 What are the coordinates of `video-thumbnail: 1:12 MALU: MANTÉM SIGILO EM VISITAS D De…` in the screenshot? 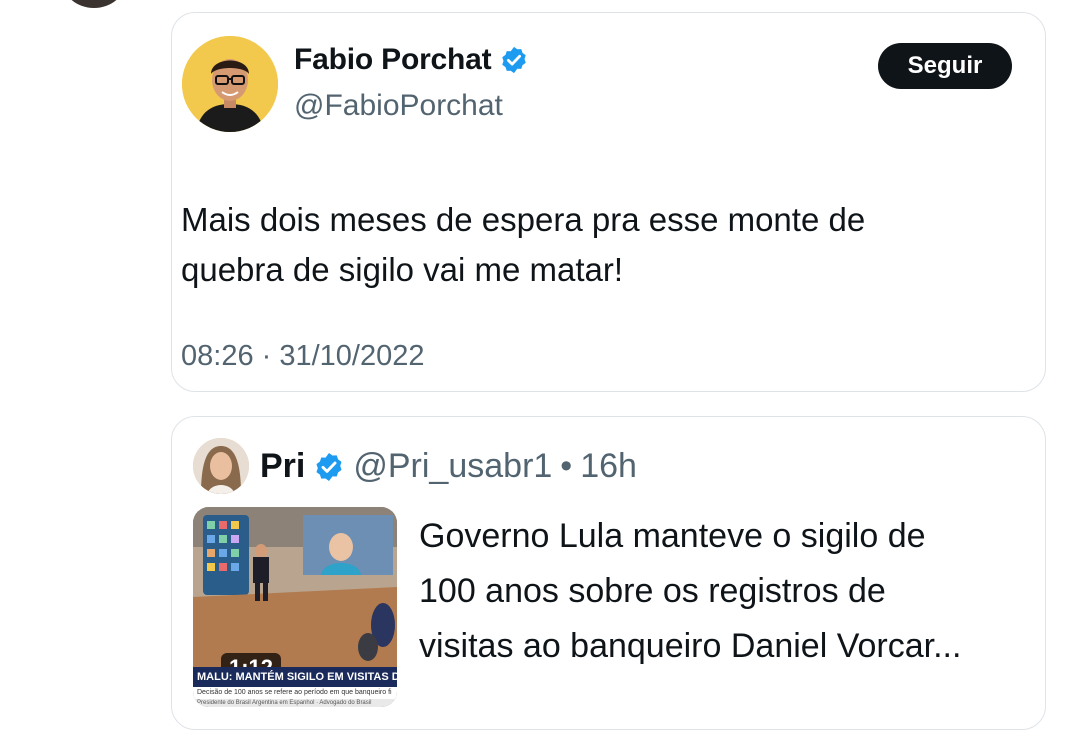 It's located at (295, 607).